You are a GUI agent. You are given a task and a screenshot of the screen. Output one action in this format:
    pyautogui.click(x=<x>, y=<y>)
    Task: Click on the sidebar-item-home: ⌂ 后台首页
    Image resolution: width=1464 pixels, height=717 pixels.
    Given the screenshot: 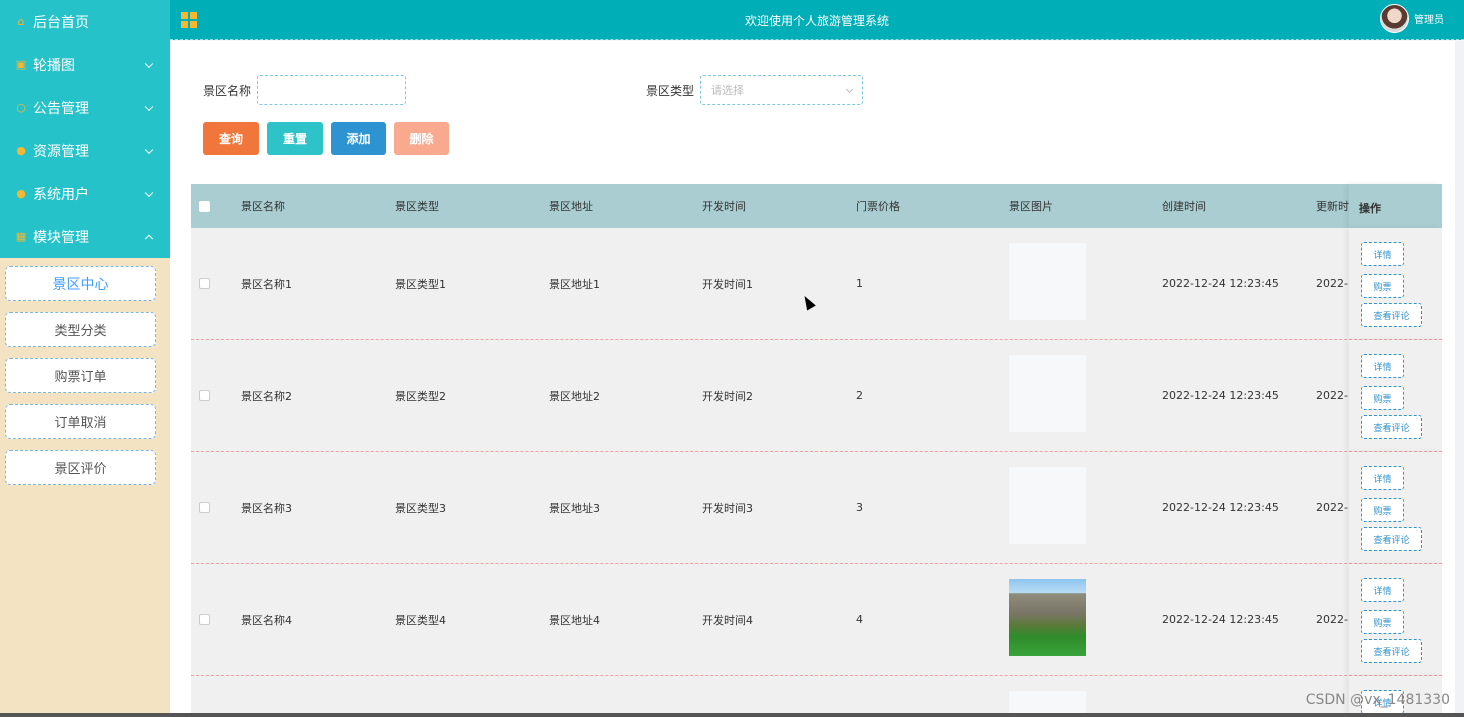 What is the action you would take?
    pyautogui.click(x=85, y=21)
    